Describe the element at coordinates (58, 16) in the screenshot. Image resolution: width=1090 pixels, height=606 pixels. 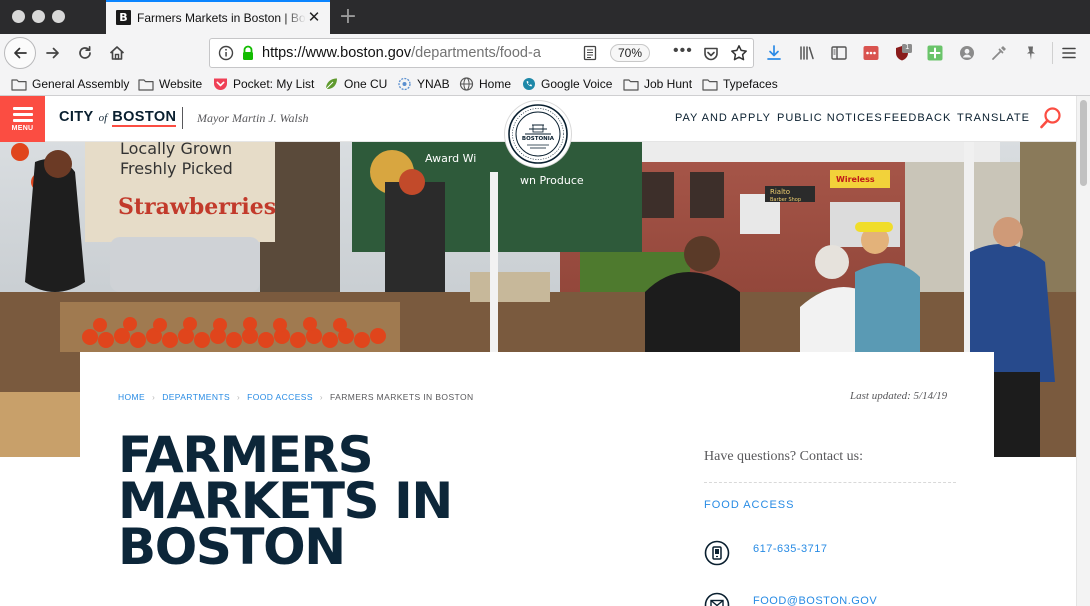
I see `window-zoom-button` at that location.